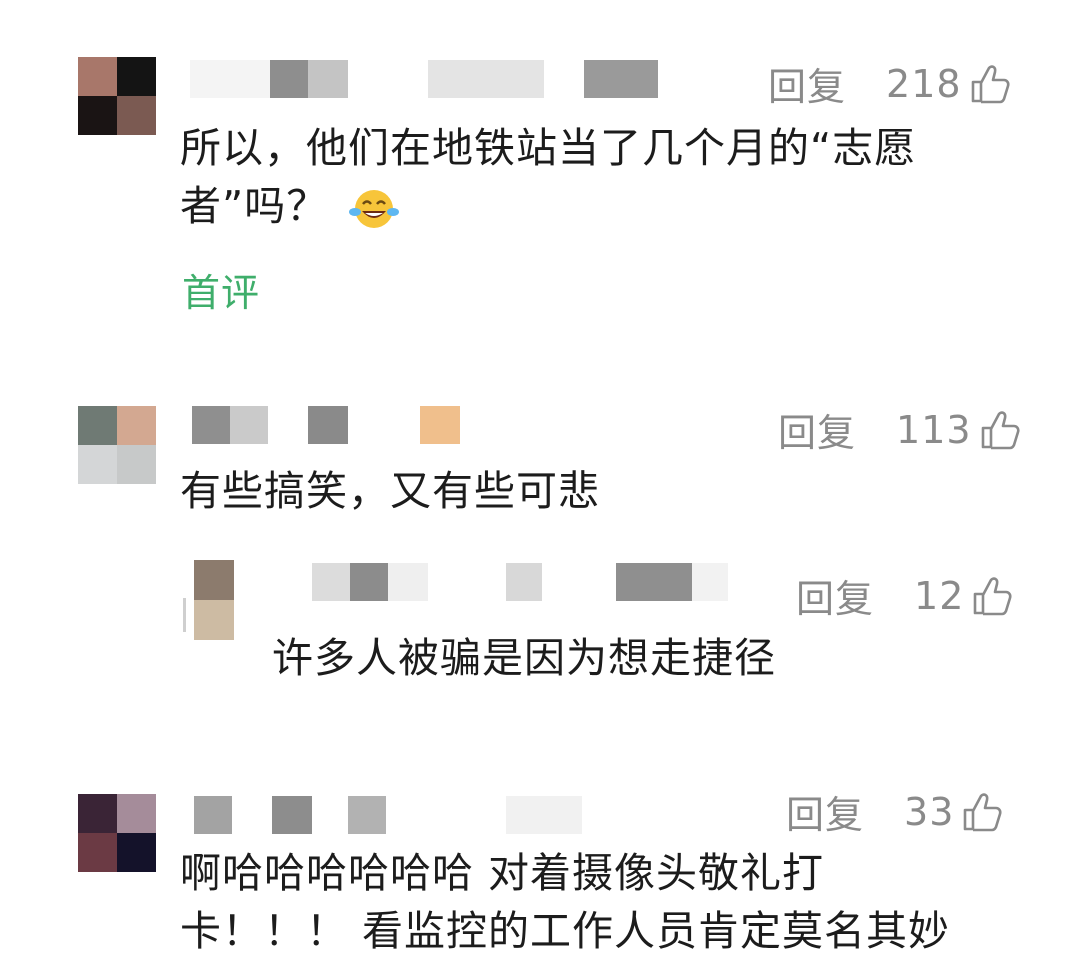 The image size is (1080, 960). I want to click on comment-actions: 回复 218, so click(890, 83).